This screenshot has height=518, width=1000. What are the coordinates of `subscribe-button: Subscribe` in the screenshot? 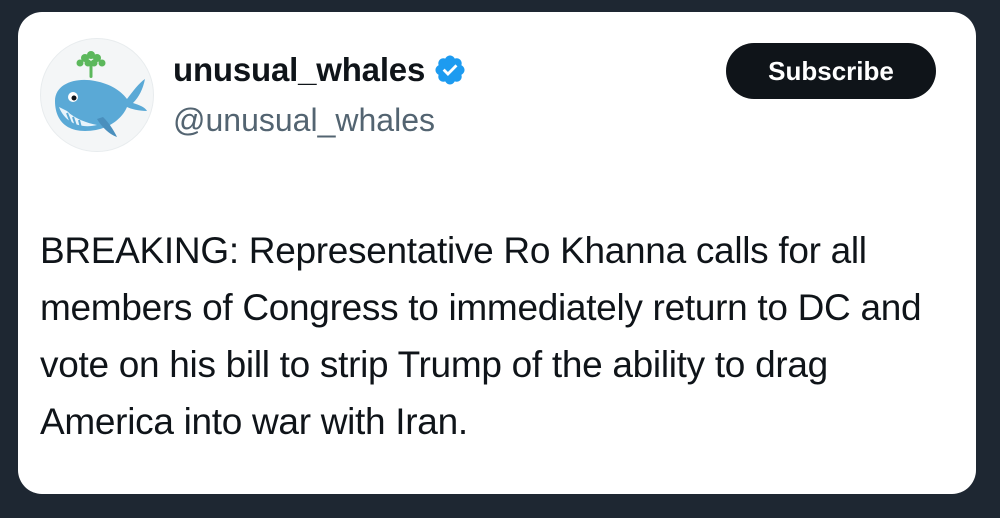 It's located at (831, 71).